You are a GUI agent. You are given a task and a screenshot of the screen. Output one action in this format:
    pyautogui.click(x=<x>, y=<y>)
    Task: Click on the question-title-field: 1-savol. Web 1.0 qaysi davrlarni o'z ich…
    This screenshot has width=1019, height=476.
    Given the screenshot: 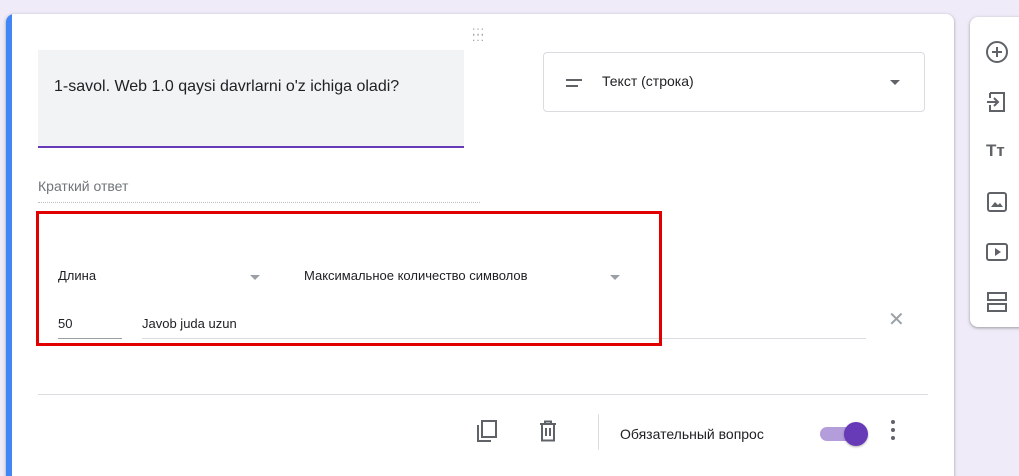 What is the action you would take?
    pyautogui.click(x=251, y=99)
    